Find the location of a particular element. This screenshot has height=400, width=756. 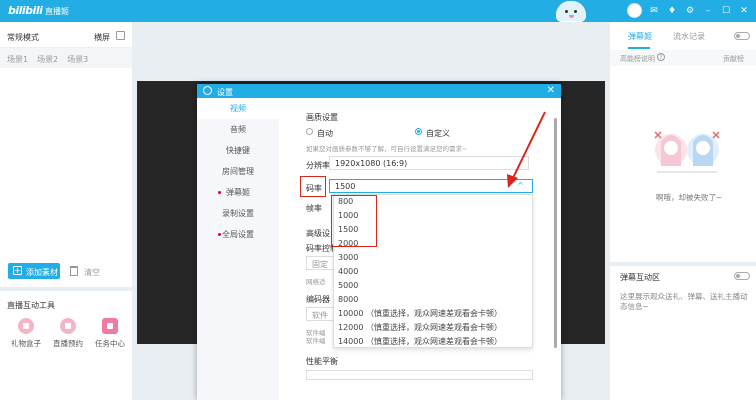

nav-label: 全局设置 is located at coordinates (238, 234).